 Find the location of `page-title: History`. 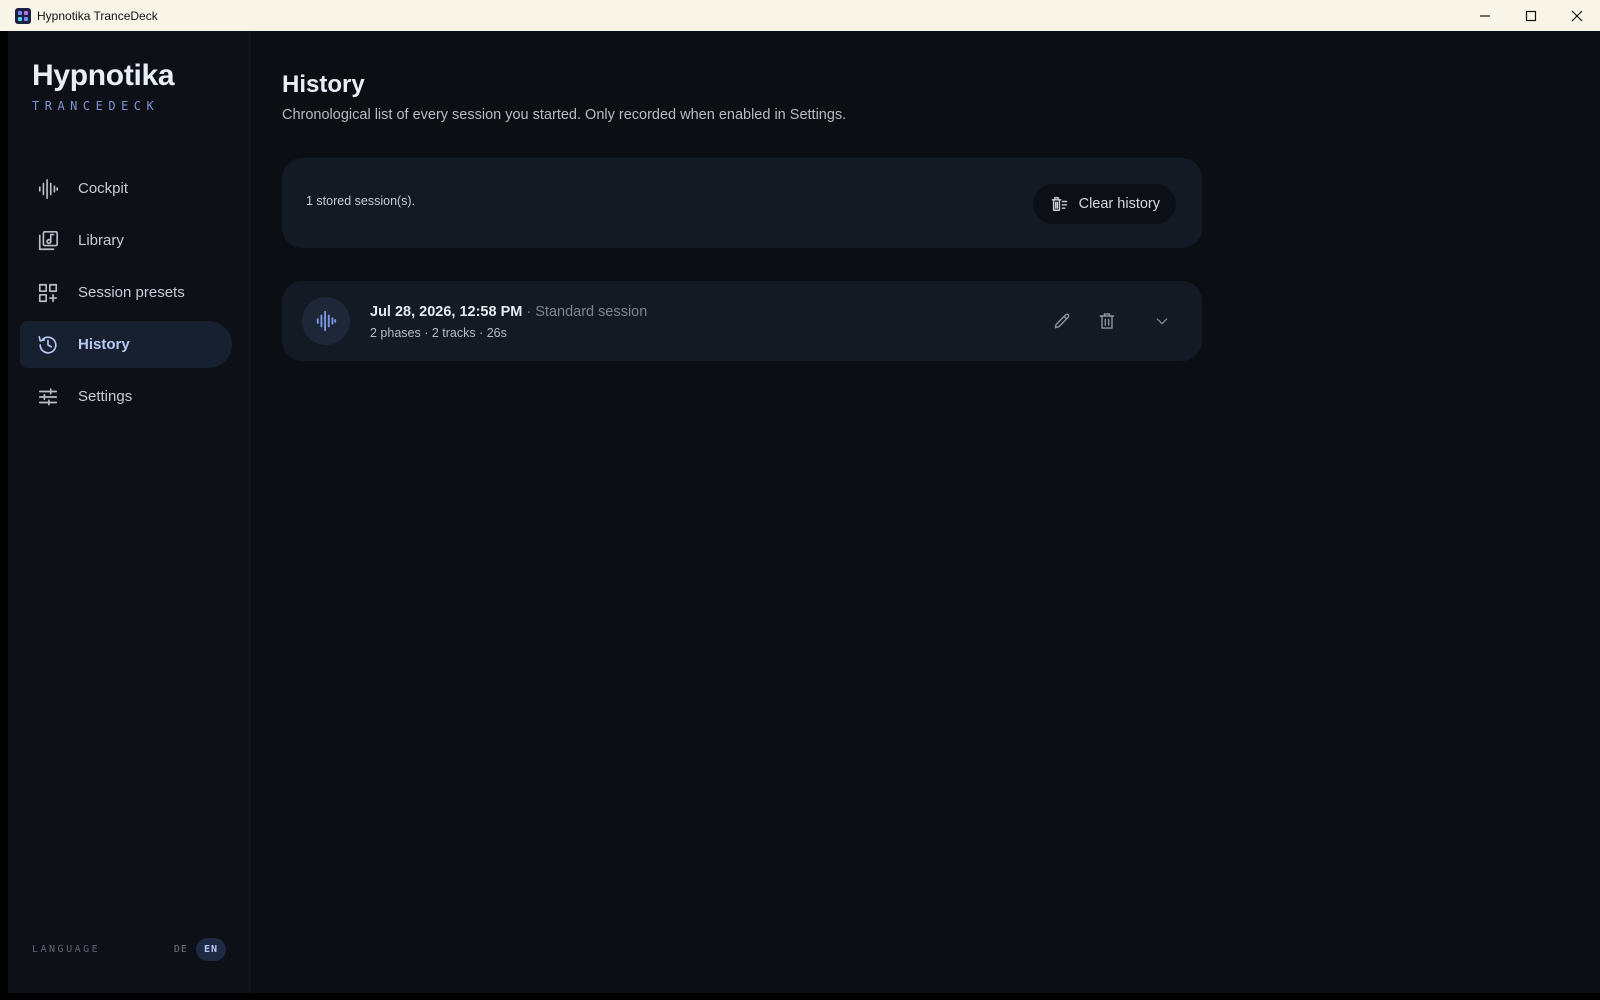

page-title: History is located at coordinates (323, 84).